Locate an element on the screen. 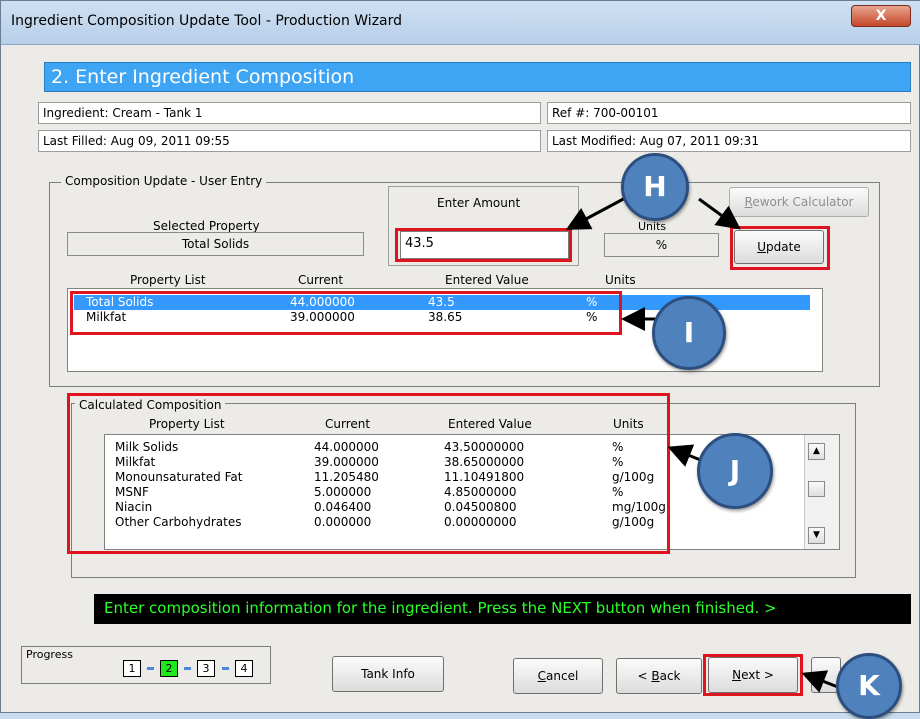  entry-header-current: Current is located at coordinates (321, 280).